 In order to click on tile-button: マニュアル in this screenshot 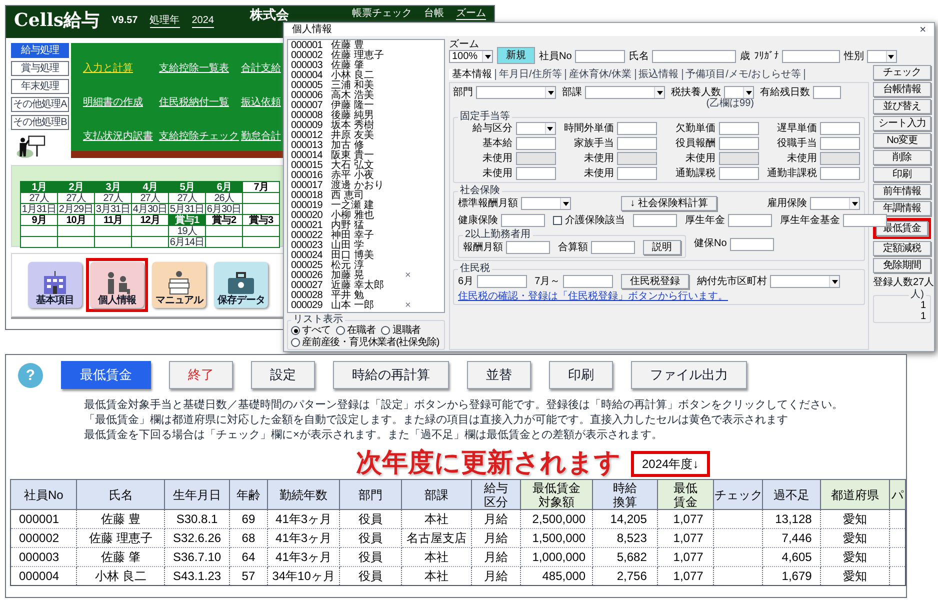, I will do `click(179, 285)`.